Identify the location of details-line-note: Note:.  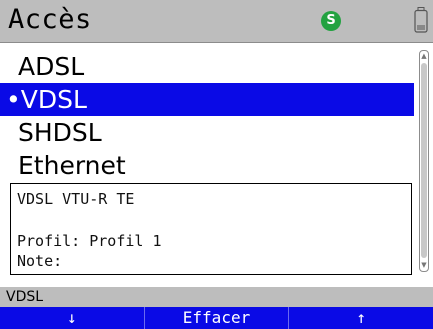
(40, 261).